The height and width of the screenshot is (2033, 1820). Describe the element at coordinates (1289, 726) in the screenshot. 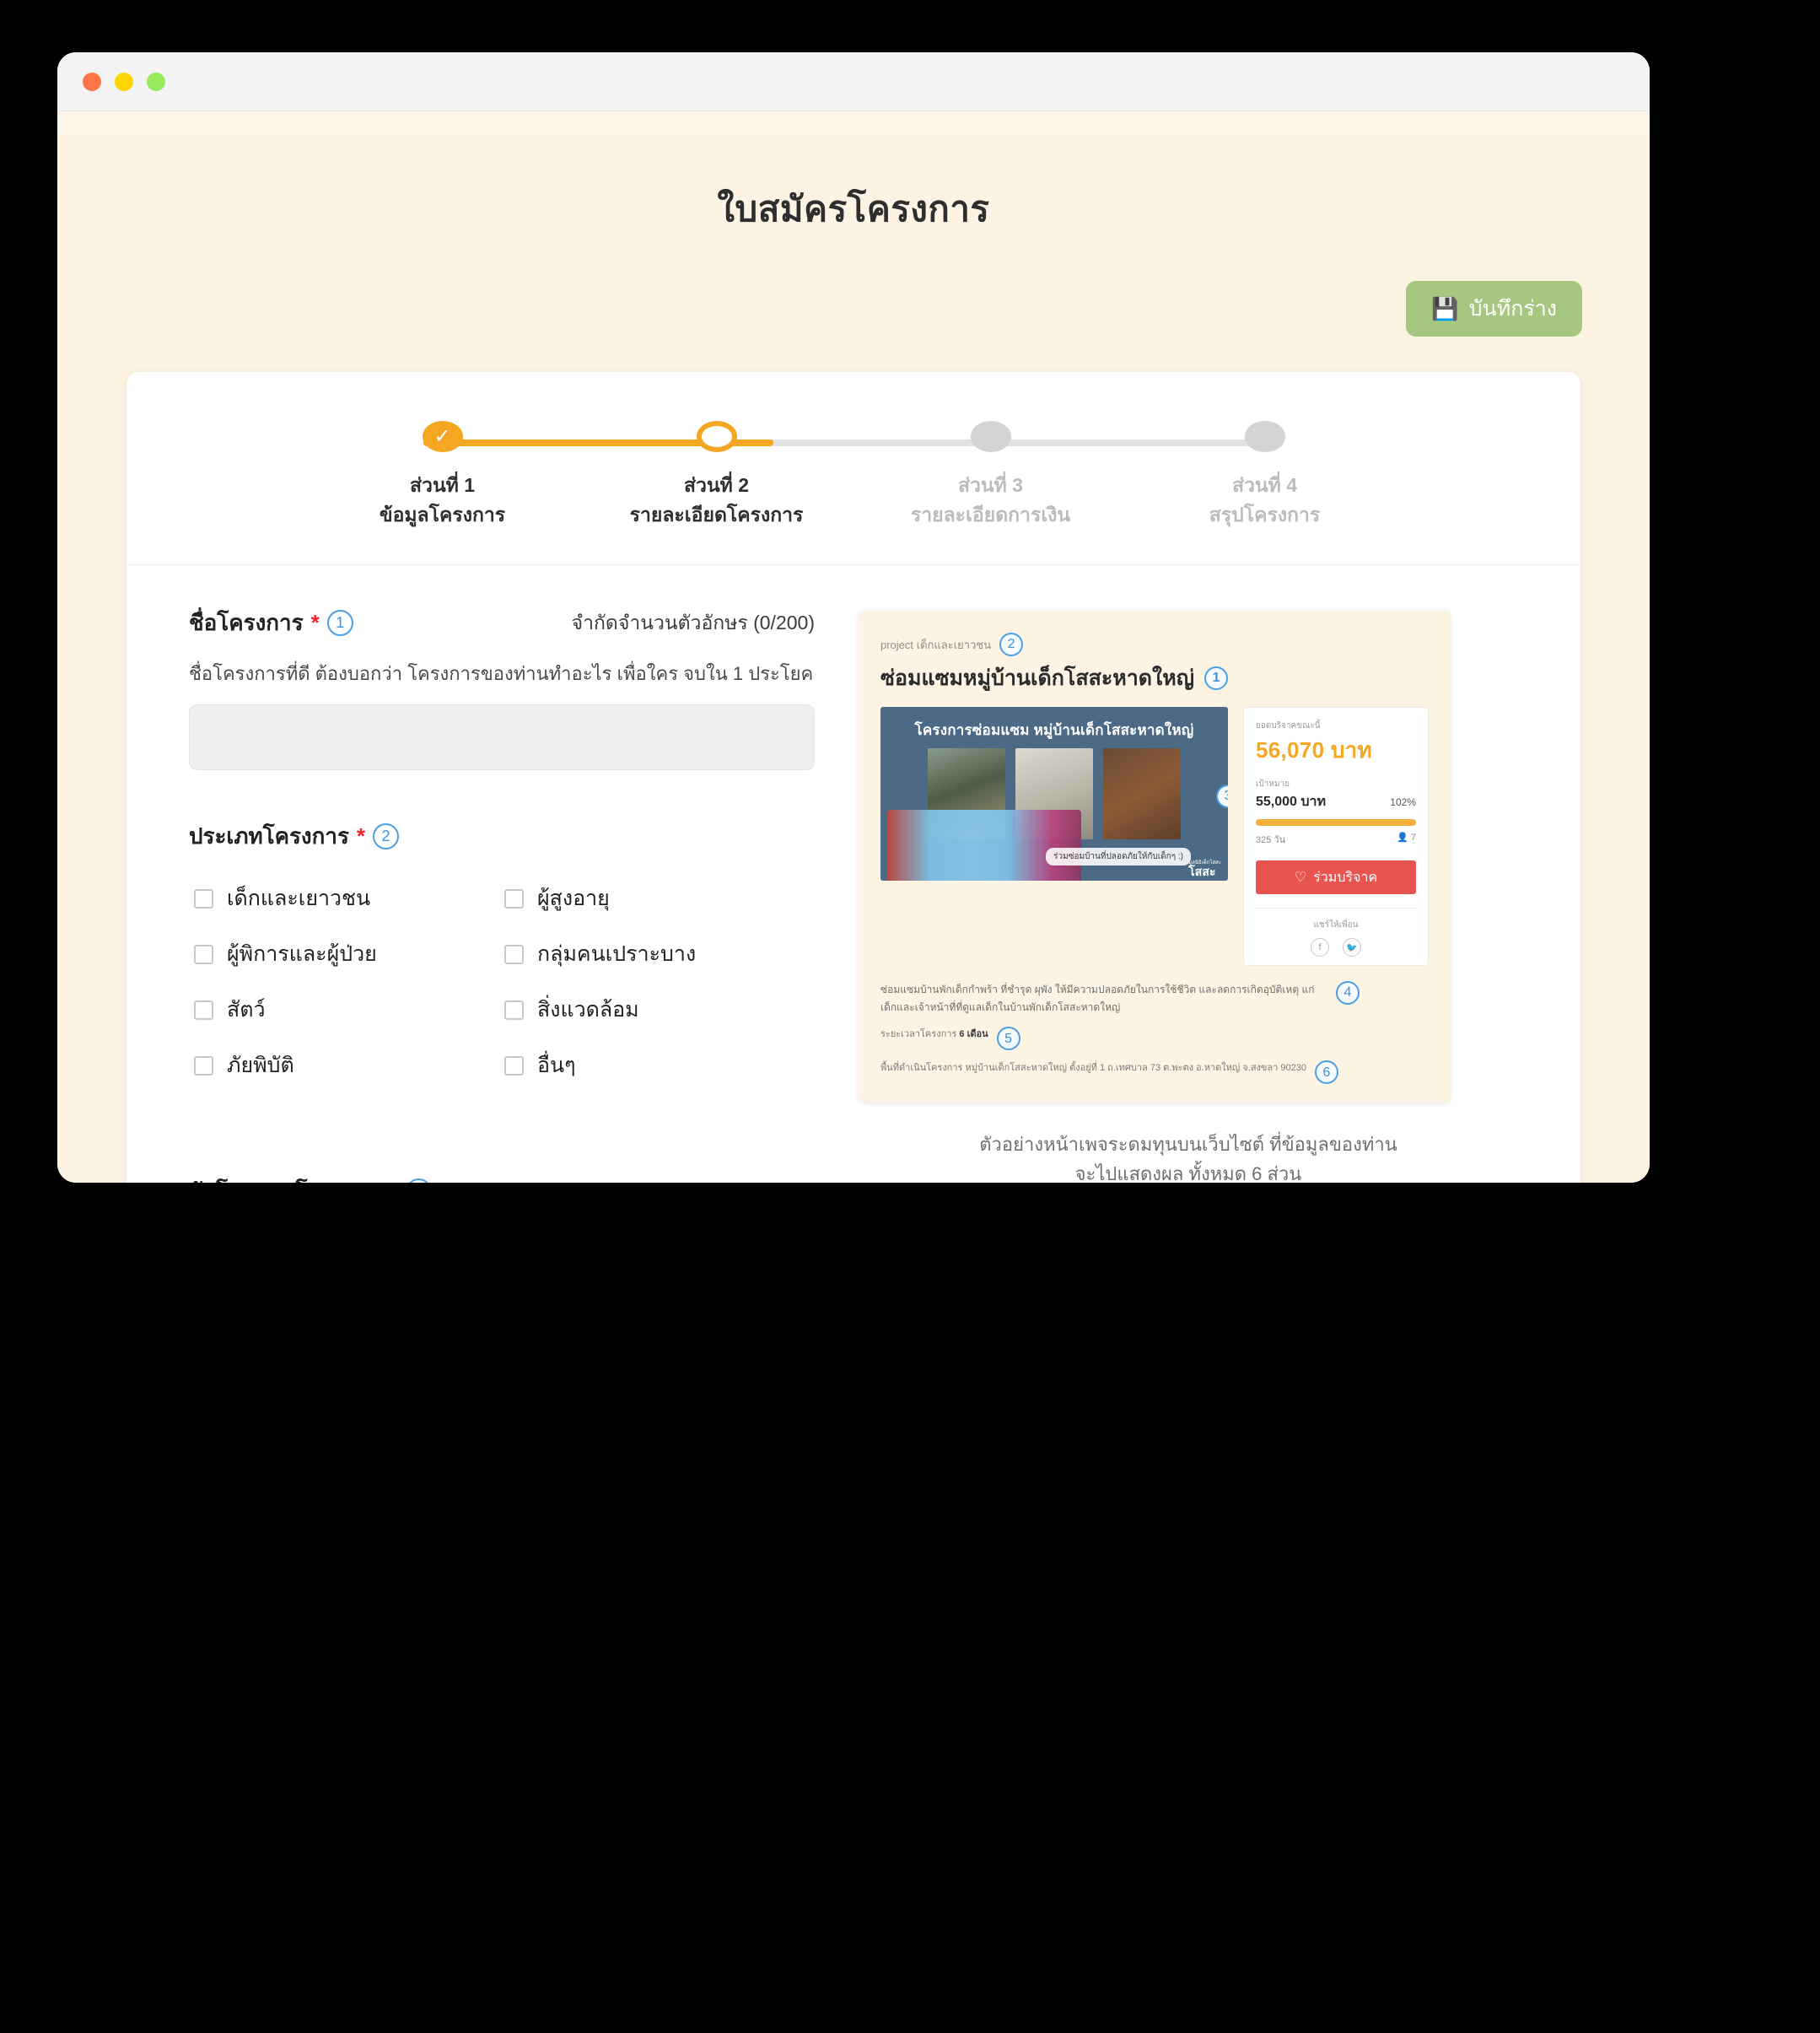

I see `raised-caption: ยอดบริจาคขณะนี้` at that location.